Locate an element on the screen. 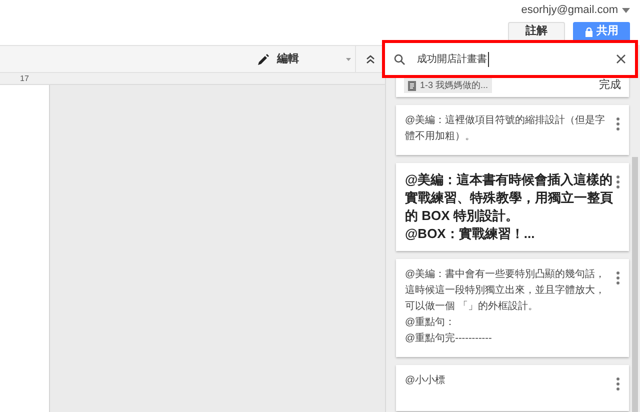 The image size is (640, 412). comments-button: 註解 is located at coordinates (536, 32).